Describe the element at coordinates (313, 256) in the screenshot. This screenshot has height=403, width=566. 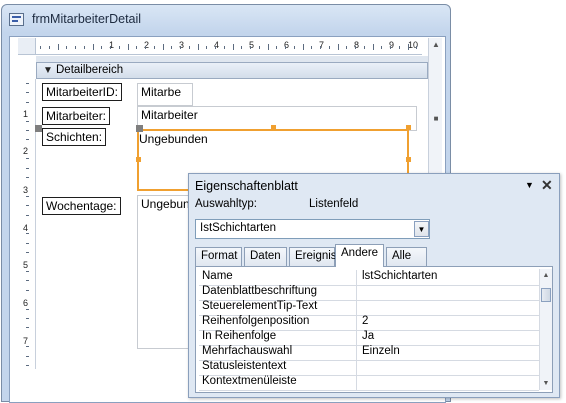
I see `tab-ereignis: Ereignis` at that location.